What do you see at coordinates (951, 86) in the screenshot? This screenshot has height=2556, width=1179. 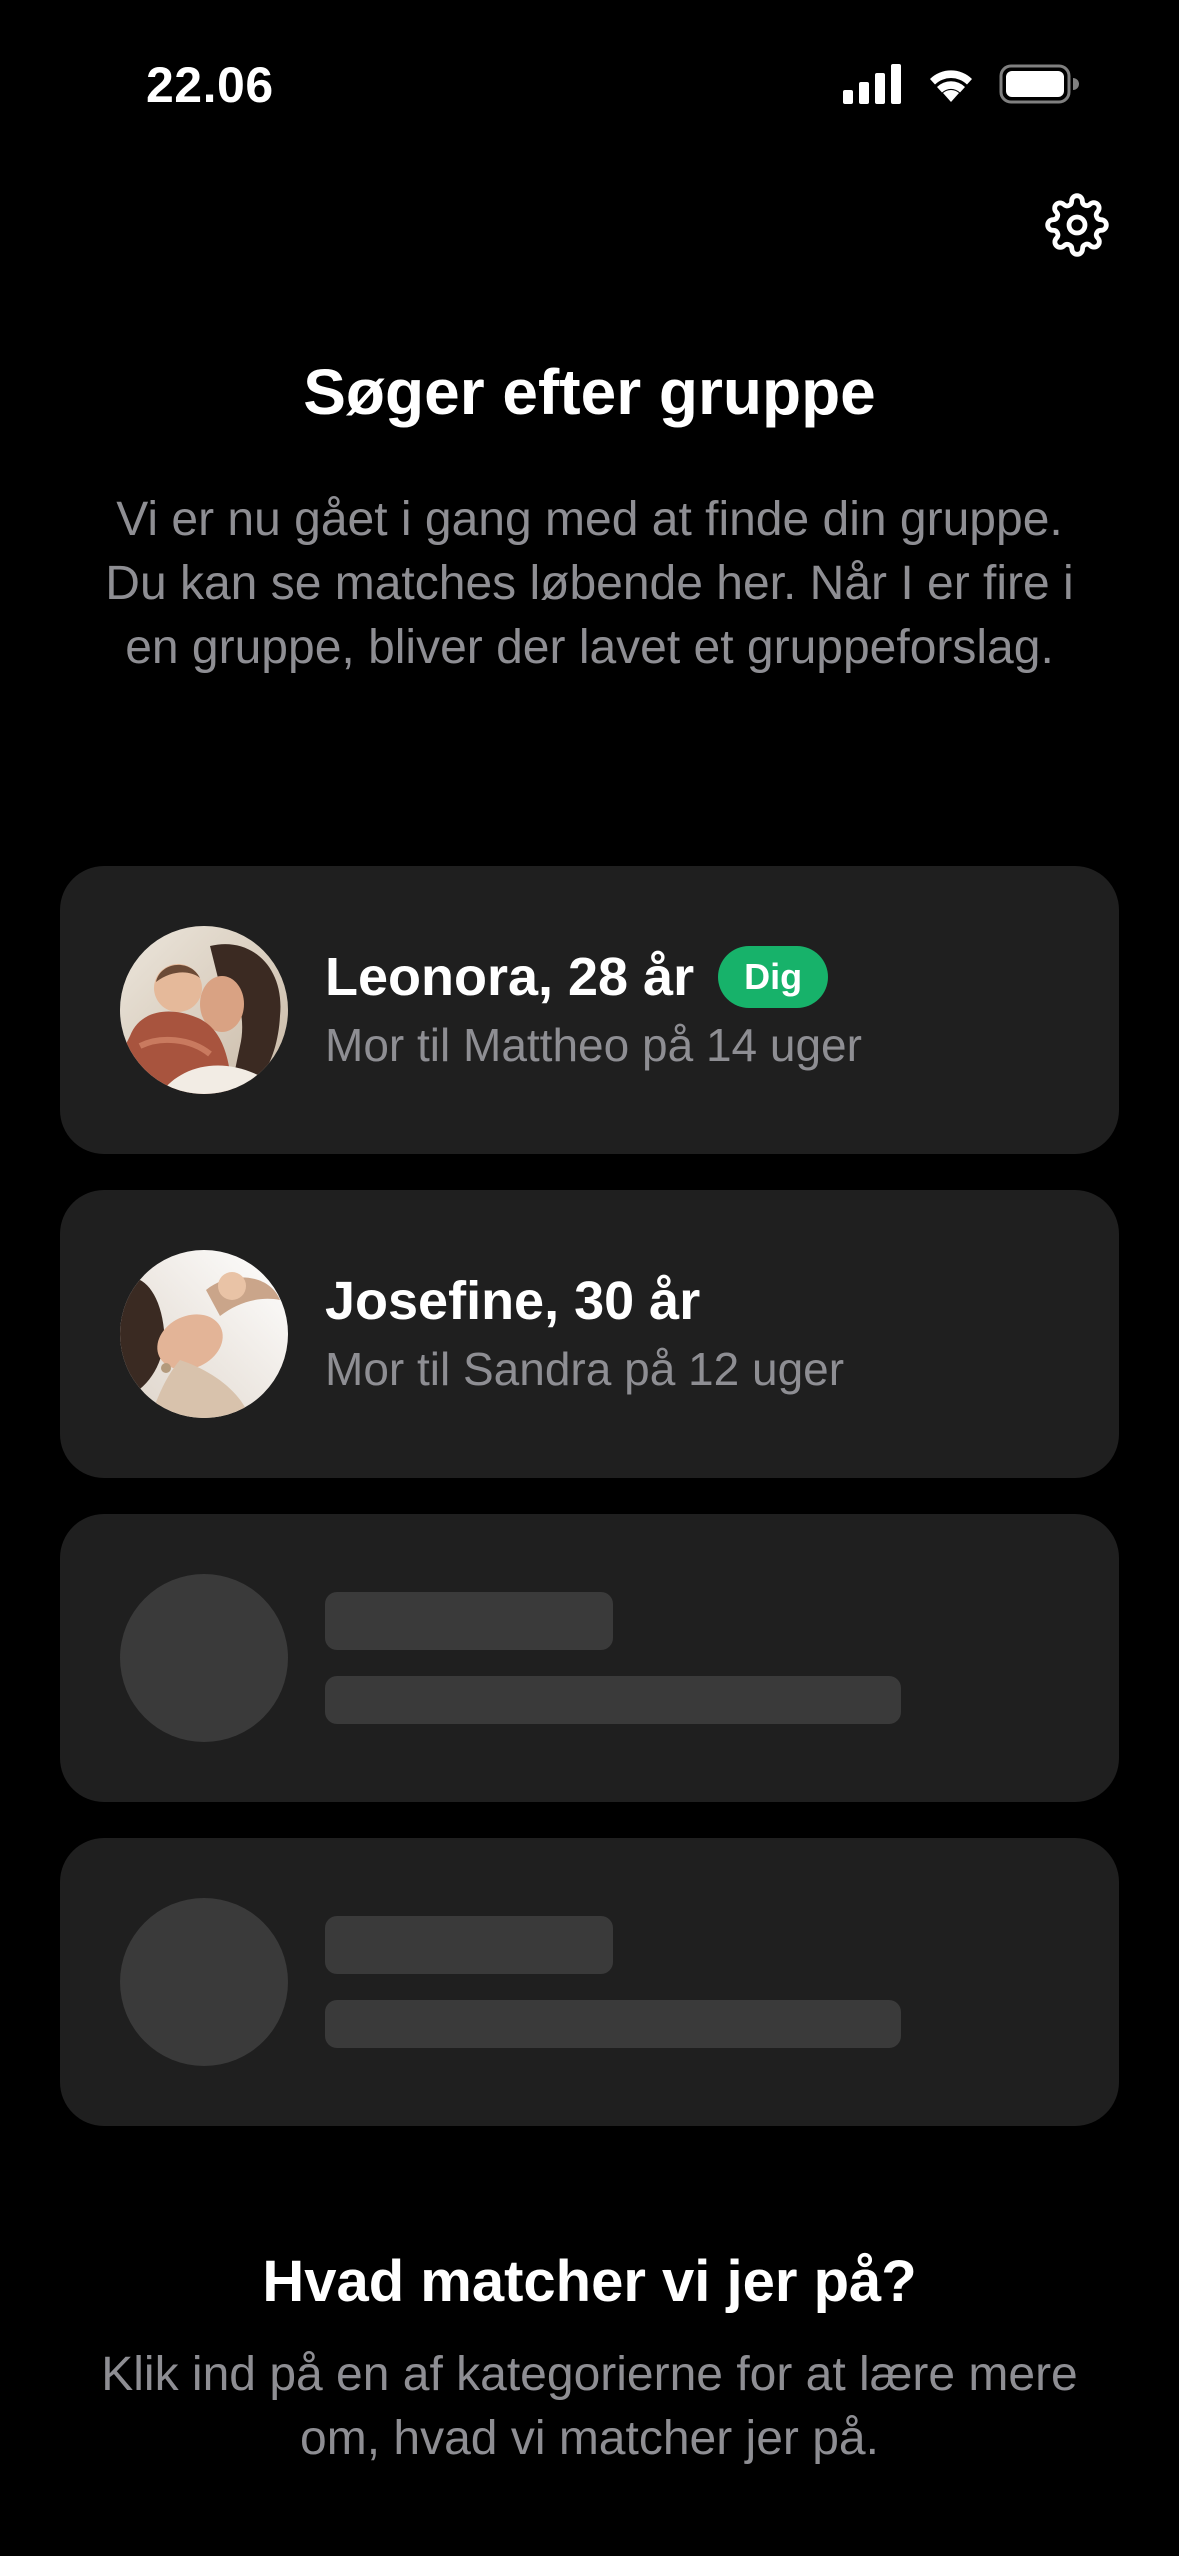 I see `wifi-icon` at bounding box center [951, 86].